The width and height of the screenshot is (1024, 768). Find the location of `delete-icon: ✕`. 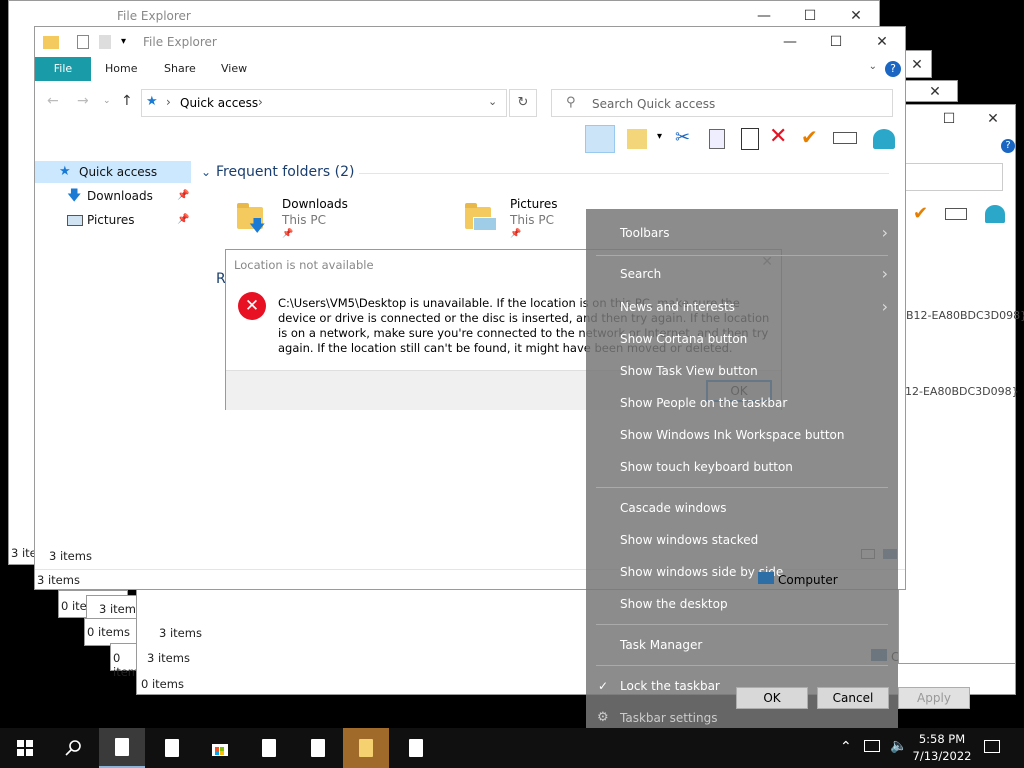

delete-icon: ✕ is located at coordinates (778, 136).